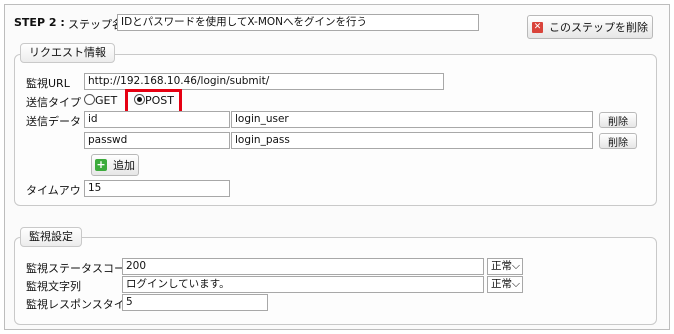 This screenshot has width=674, height=334. I want to click on add-icon: +, so click(101, 164).